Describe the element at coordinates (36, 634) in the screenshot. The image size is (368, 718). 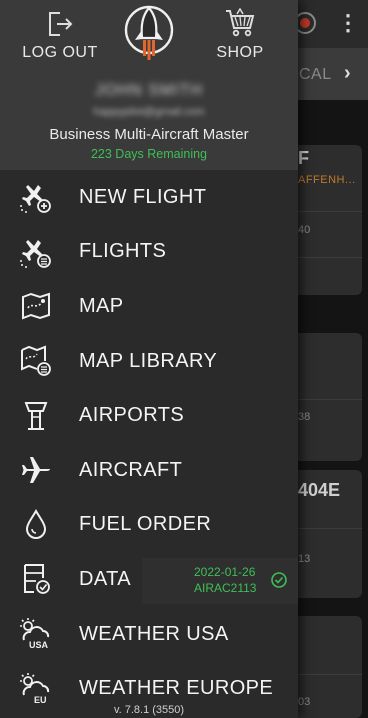
I see `weather-usa-icon: USA` at that location.